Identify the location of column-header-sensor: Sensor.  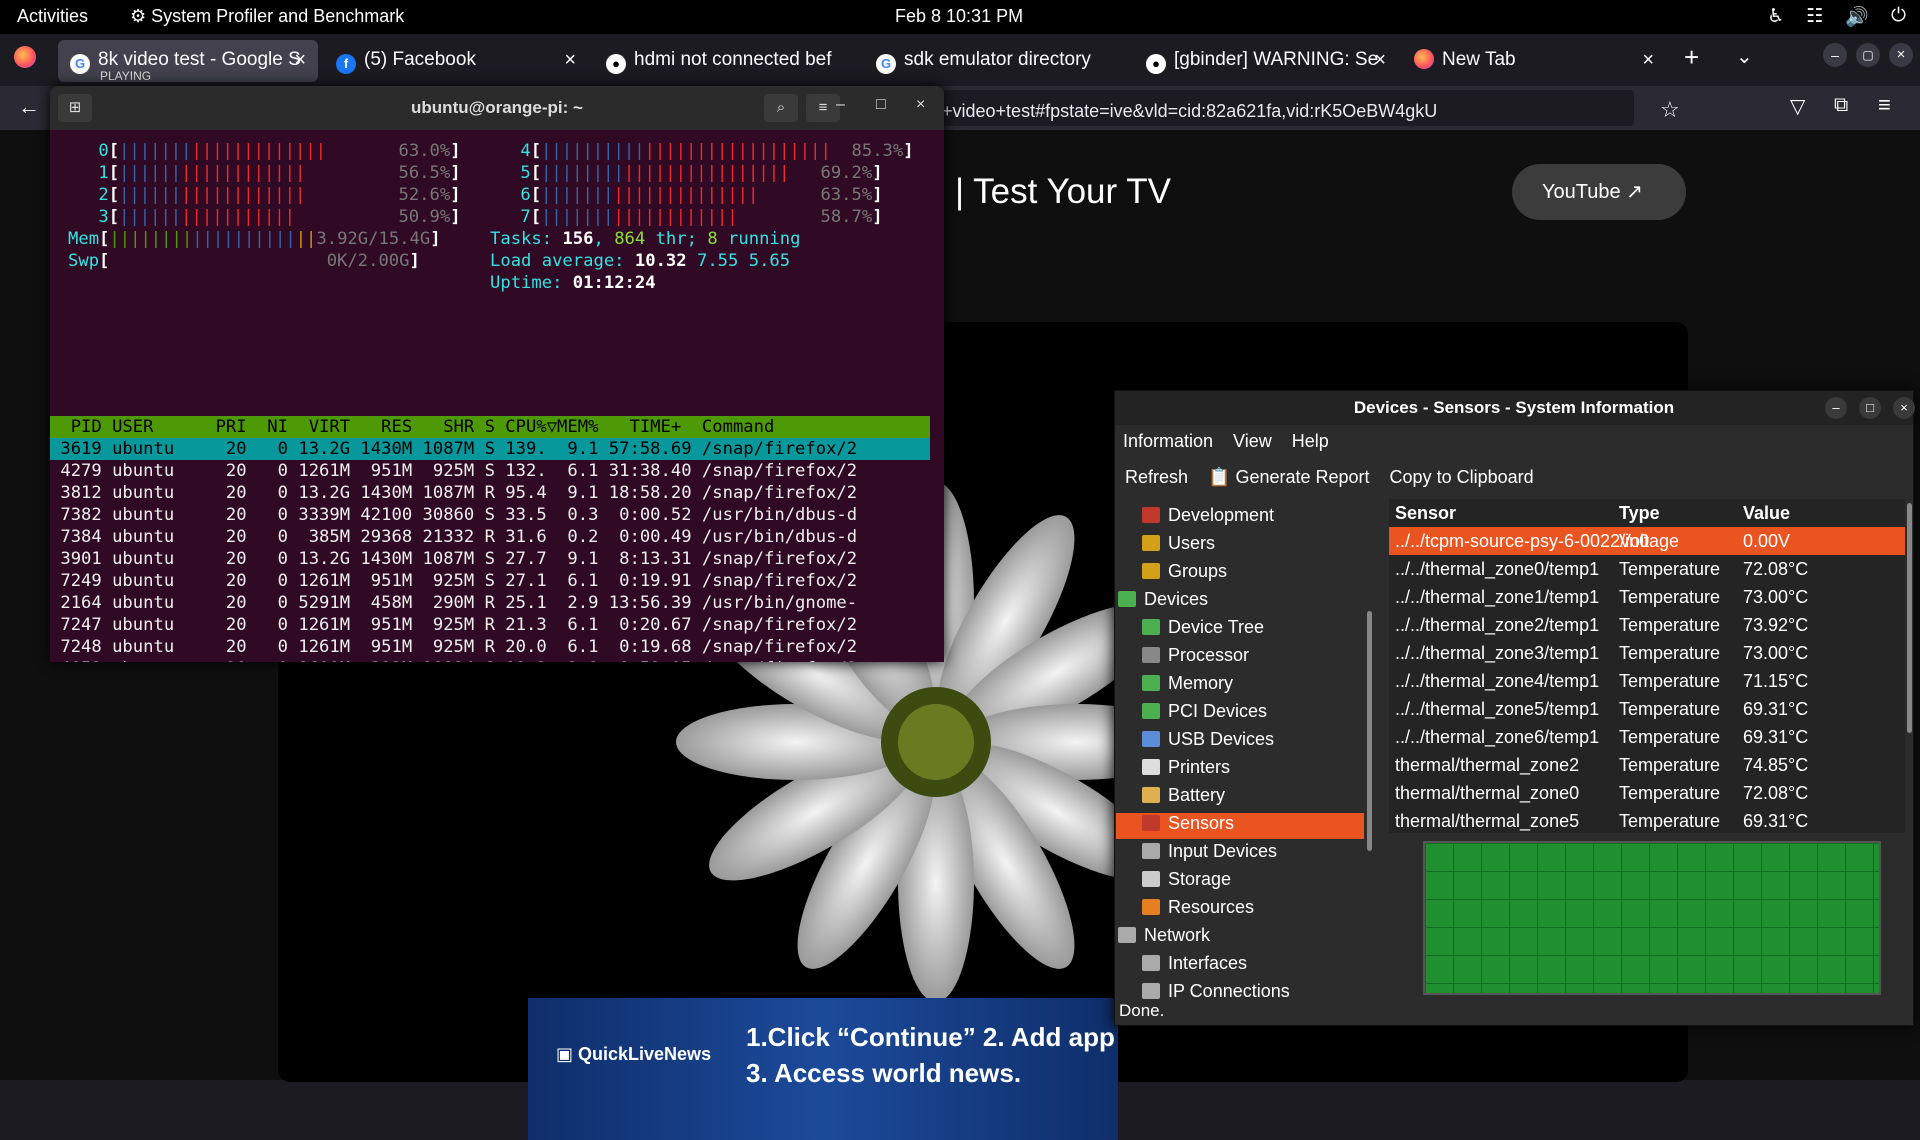
(1425, 513).